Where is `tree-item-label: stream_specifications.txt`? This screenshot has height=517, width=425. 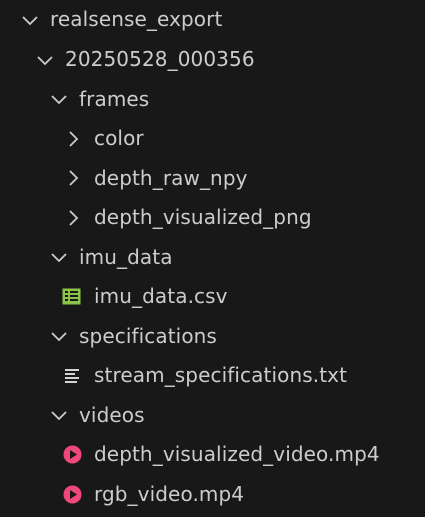 tree-item-label: stream_specifications.txt is located at coordinates (221, 375).